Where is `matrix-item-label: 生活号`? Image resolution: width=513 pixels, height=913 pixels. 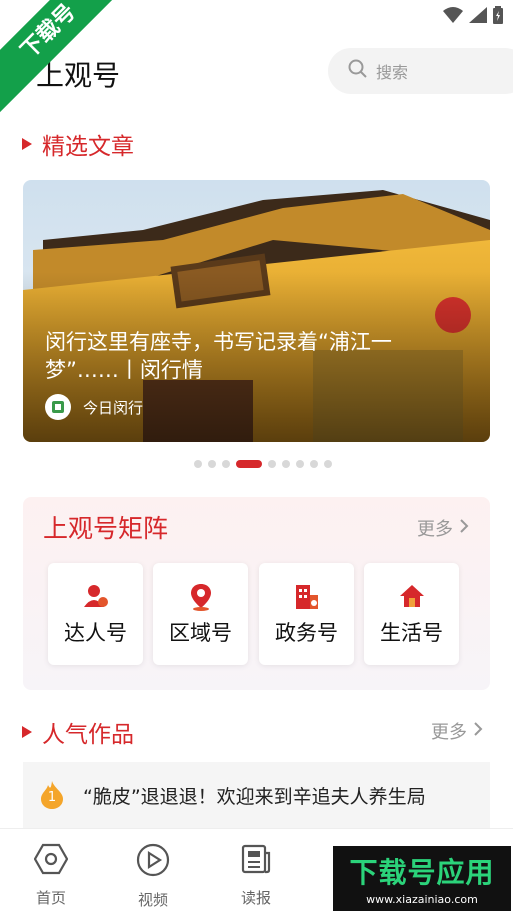
matrix-item-label: 生活号 is located at coordinates (411, 633).